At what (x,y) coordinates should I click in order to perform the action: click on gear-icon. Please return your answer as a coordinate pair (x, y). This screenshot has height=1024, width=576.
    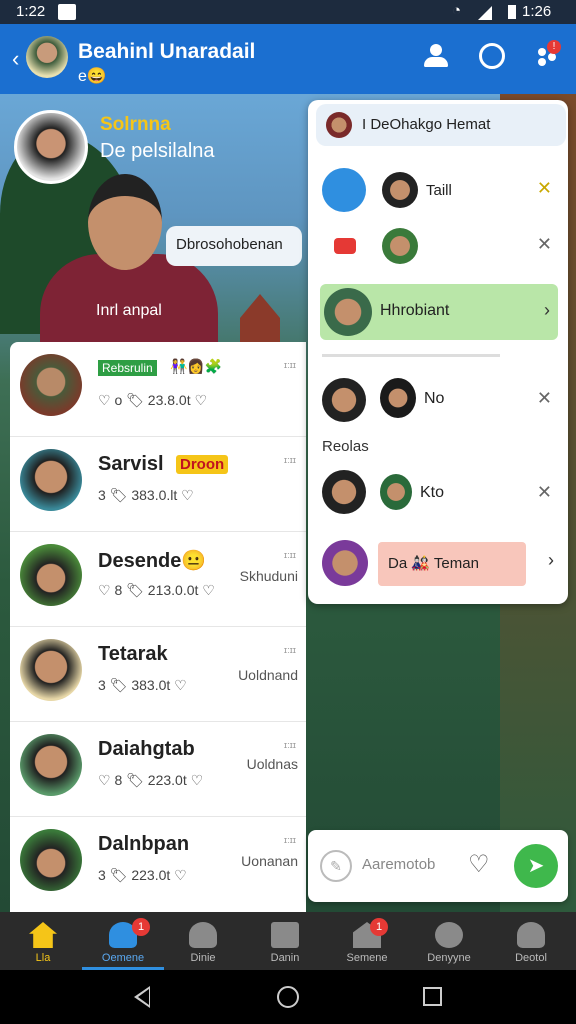
    Looking at the image, I should click on (449, 935).